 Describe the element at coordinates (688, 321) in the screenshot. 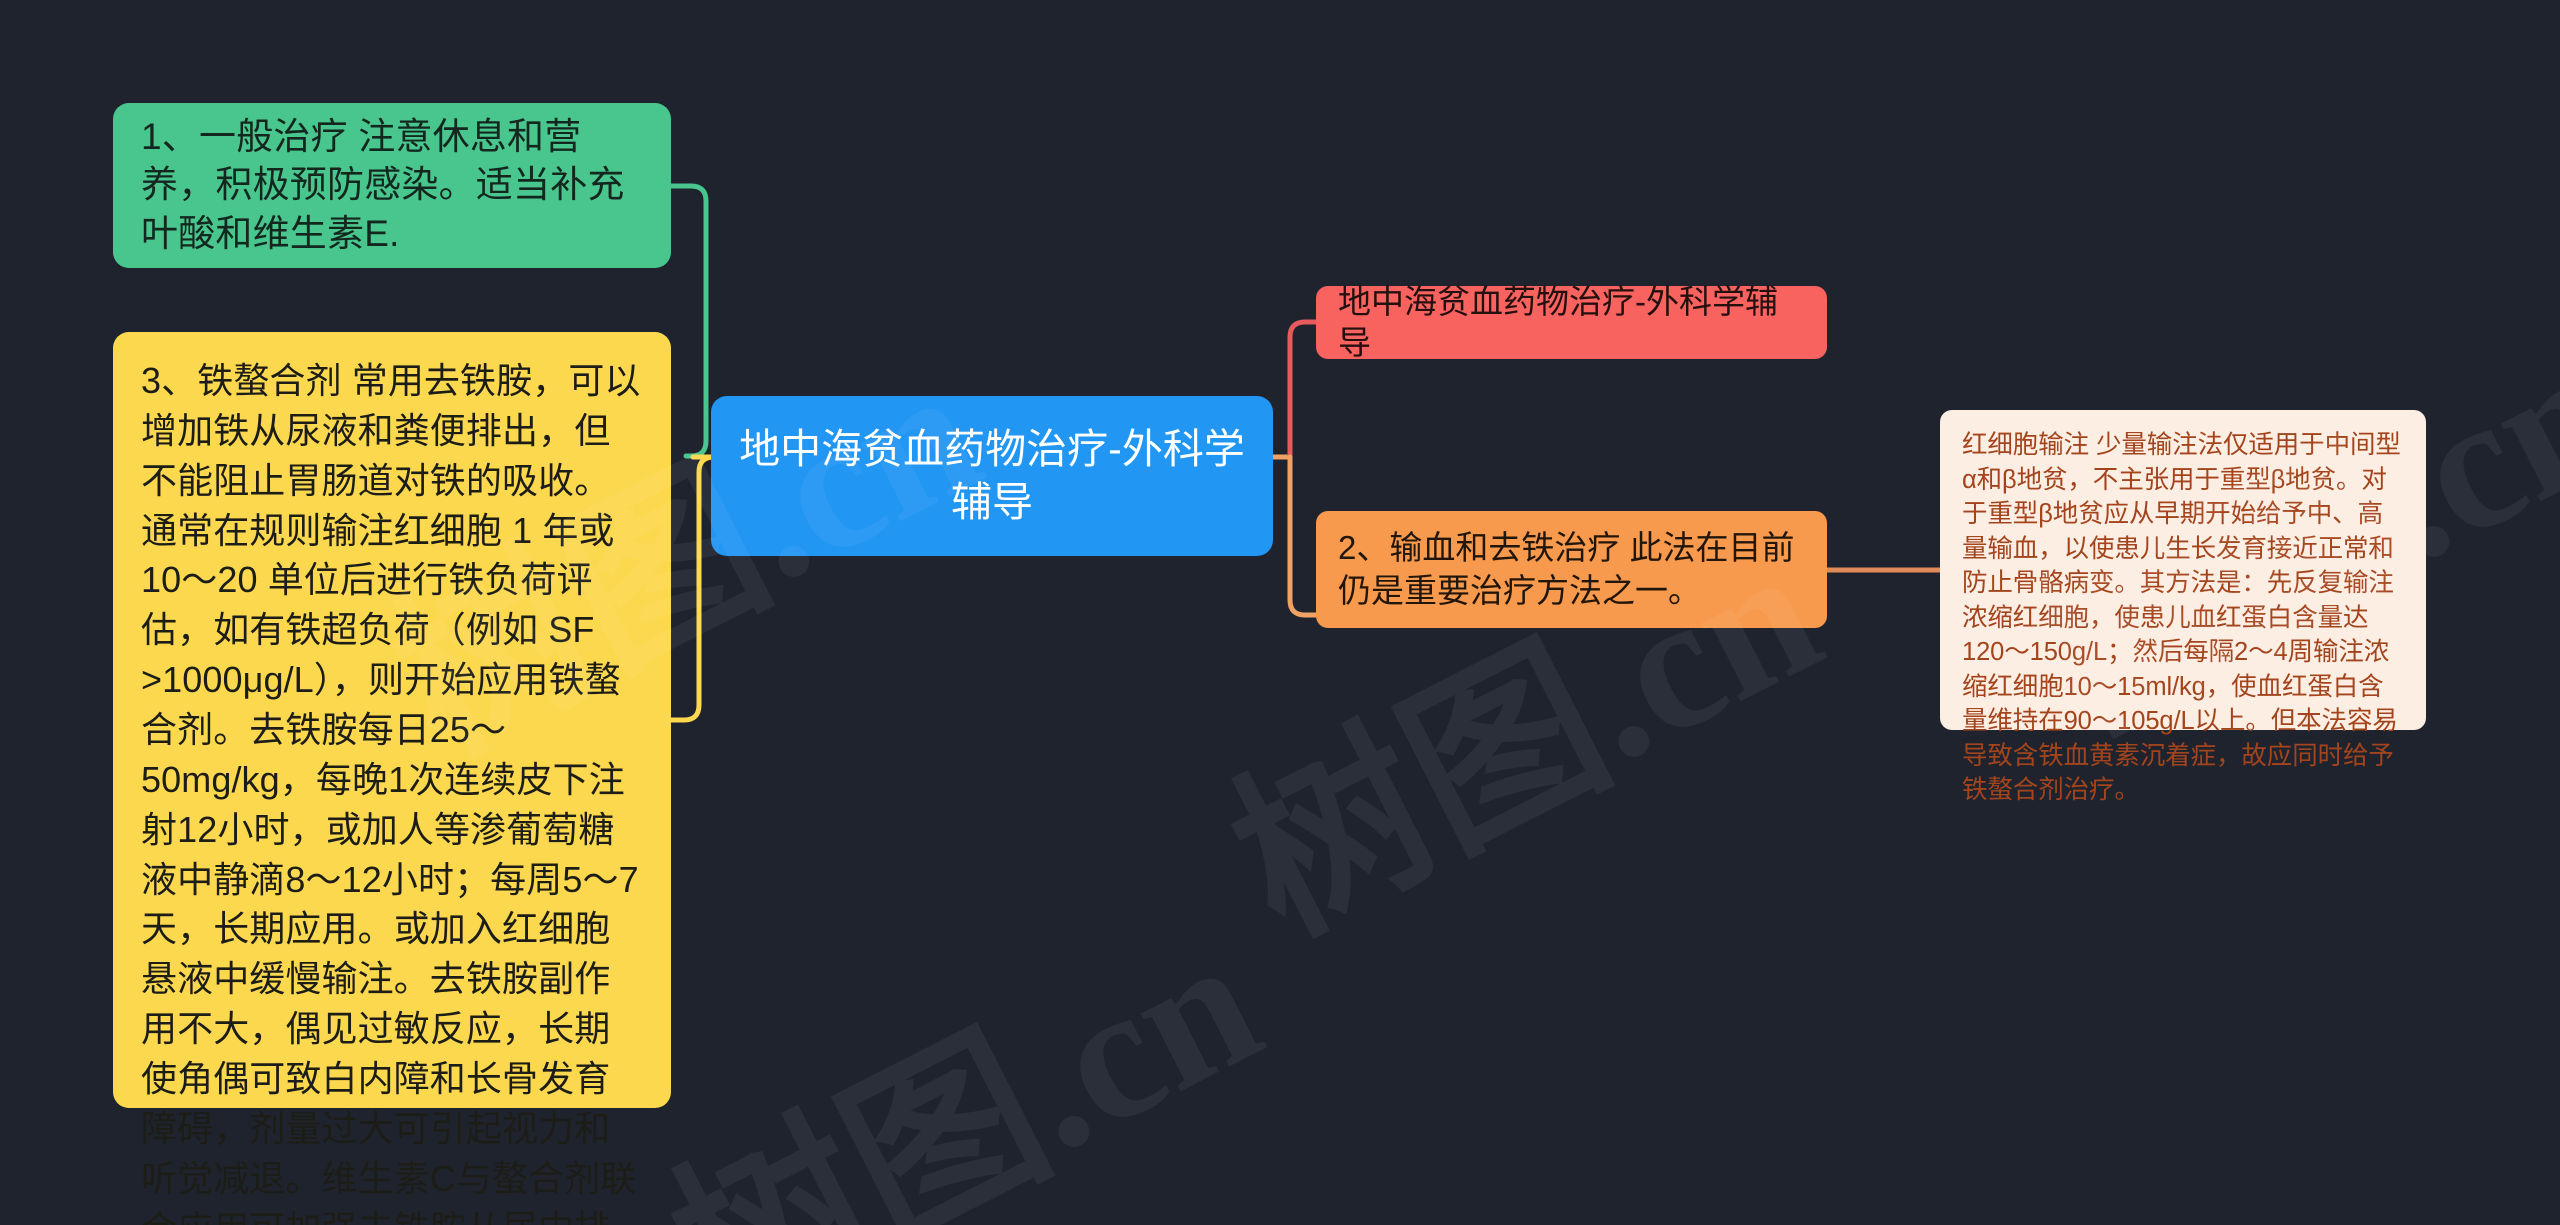

I see `connector-general` at that location.